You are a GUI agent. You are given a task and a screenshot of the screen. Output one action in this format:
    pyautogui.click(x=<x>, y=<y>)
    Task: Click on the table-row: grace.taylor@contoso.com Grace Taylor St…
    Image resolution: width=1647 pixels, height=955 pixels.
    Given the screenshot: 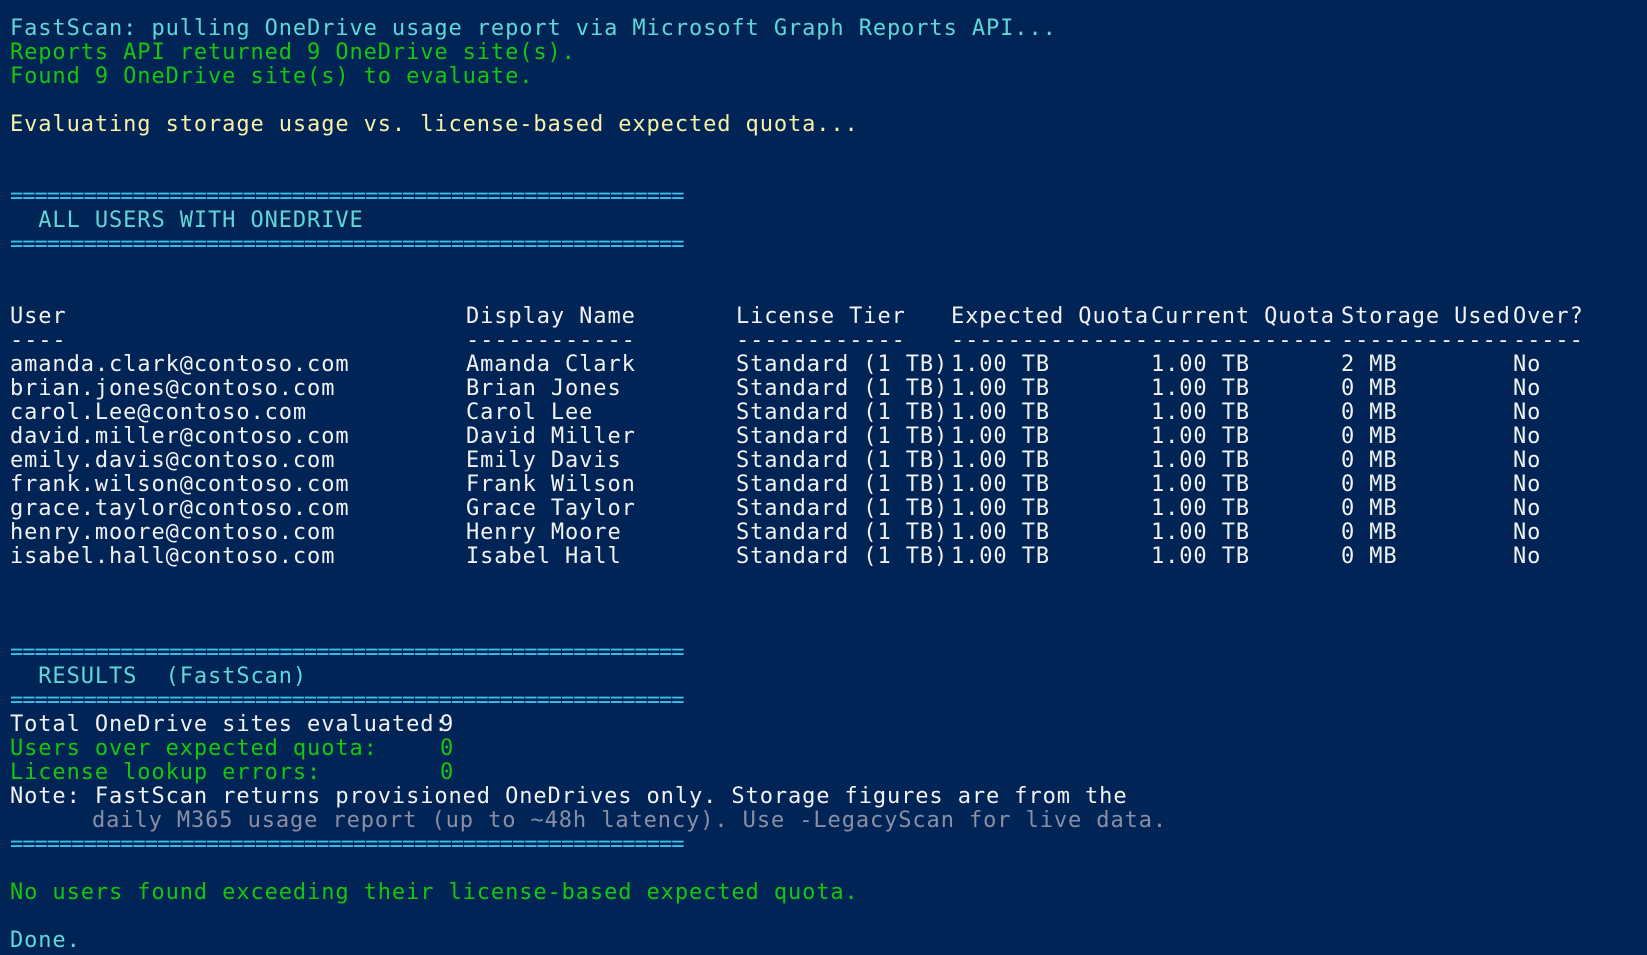 What is the action you would take?
    pyautogui.click(x=821, y=509)
    